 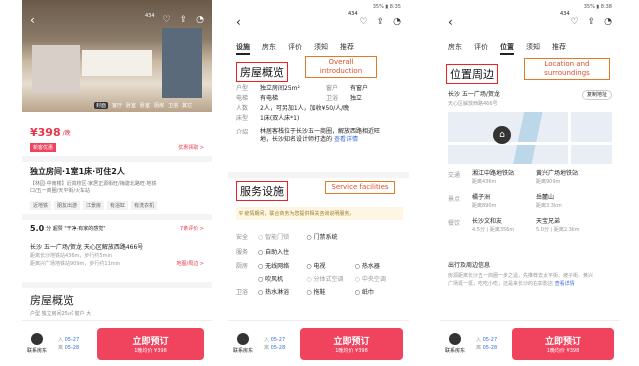 I want to click on row-key: 电梯, so click(x=242, y=98).